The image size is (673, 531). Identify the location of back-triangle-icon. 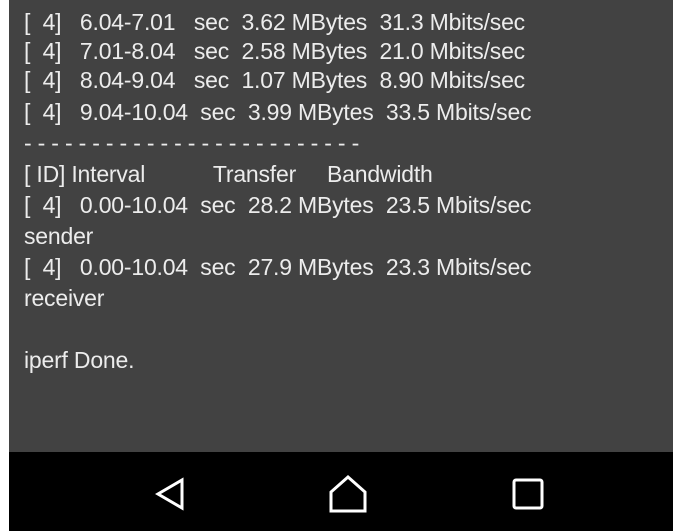
(169, 494).